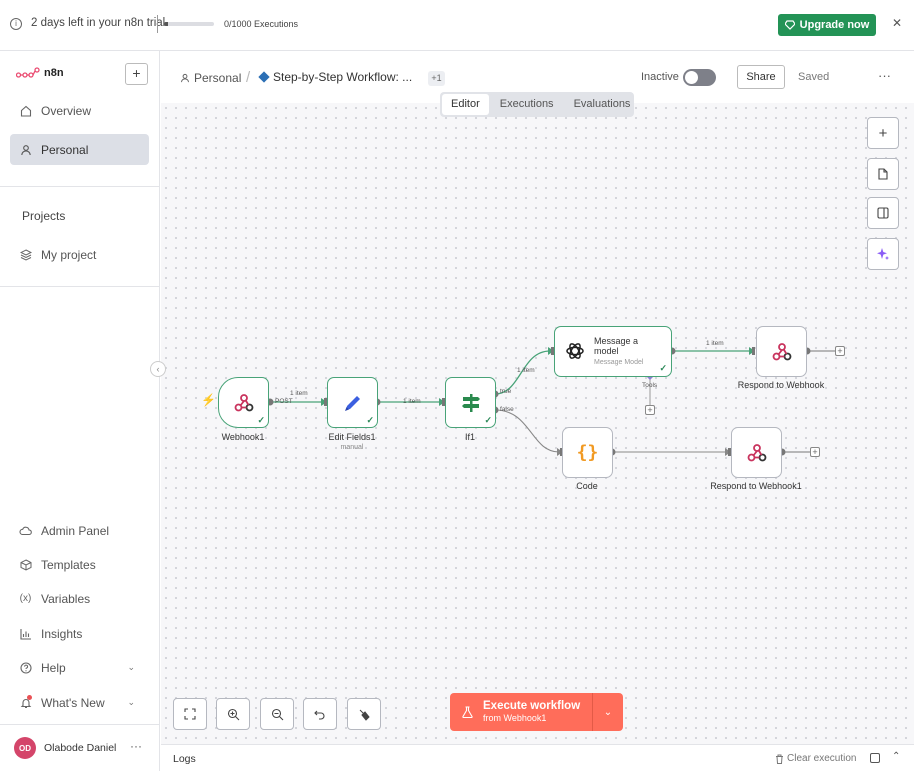 Image resolution: width=914 pixels, height=771 pixels. Describe the element at coordinates (515, 718) in the screenshot. I see `execute-sublabel: from Webhook1` at that location.